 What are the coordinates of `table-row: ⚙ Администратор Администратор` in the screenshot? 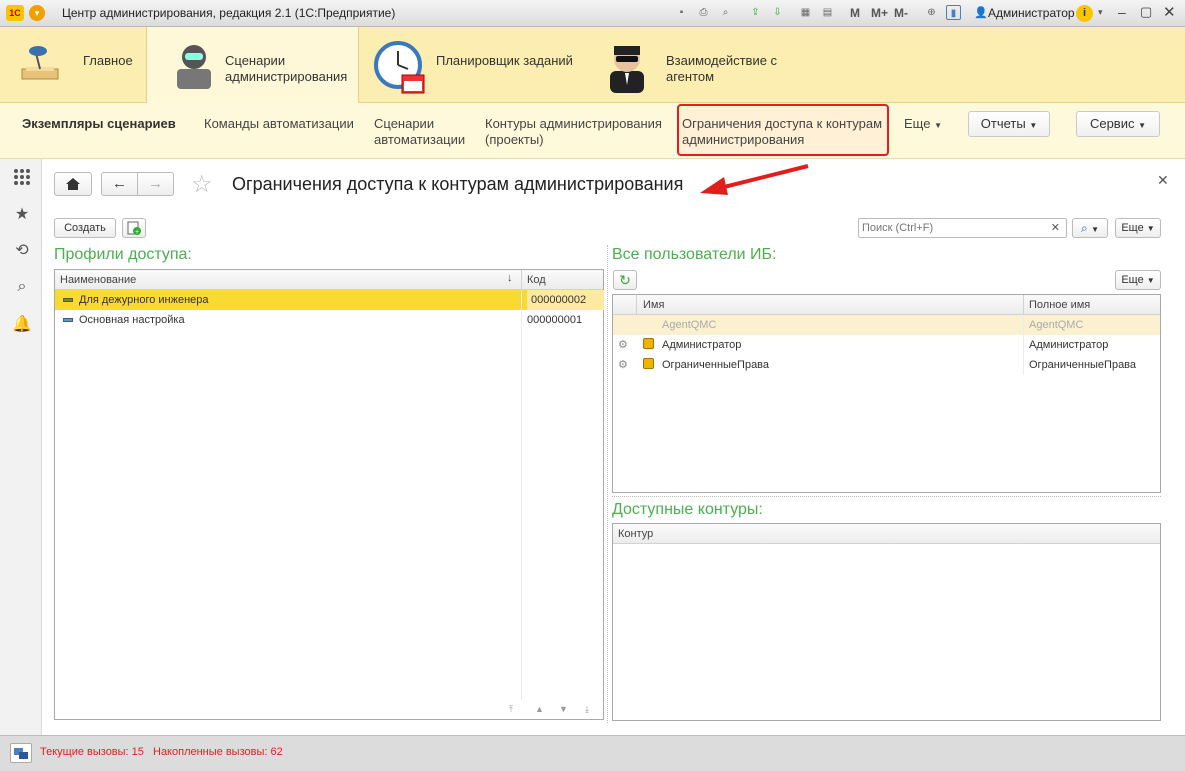 It's located at (886, 345).